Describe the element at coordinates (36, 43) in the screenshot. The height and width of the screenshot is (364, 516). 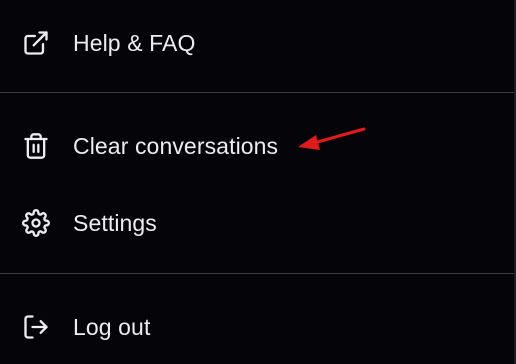
I see `external-link-icon` at that location.